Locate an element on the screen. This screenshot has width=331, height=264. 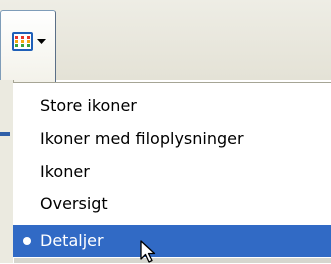
menu-item-label: Ikoner med filoplysninger is located at coordinates (142, 138).